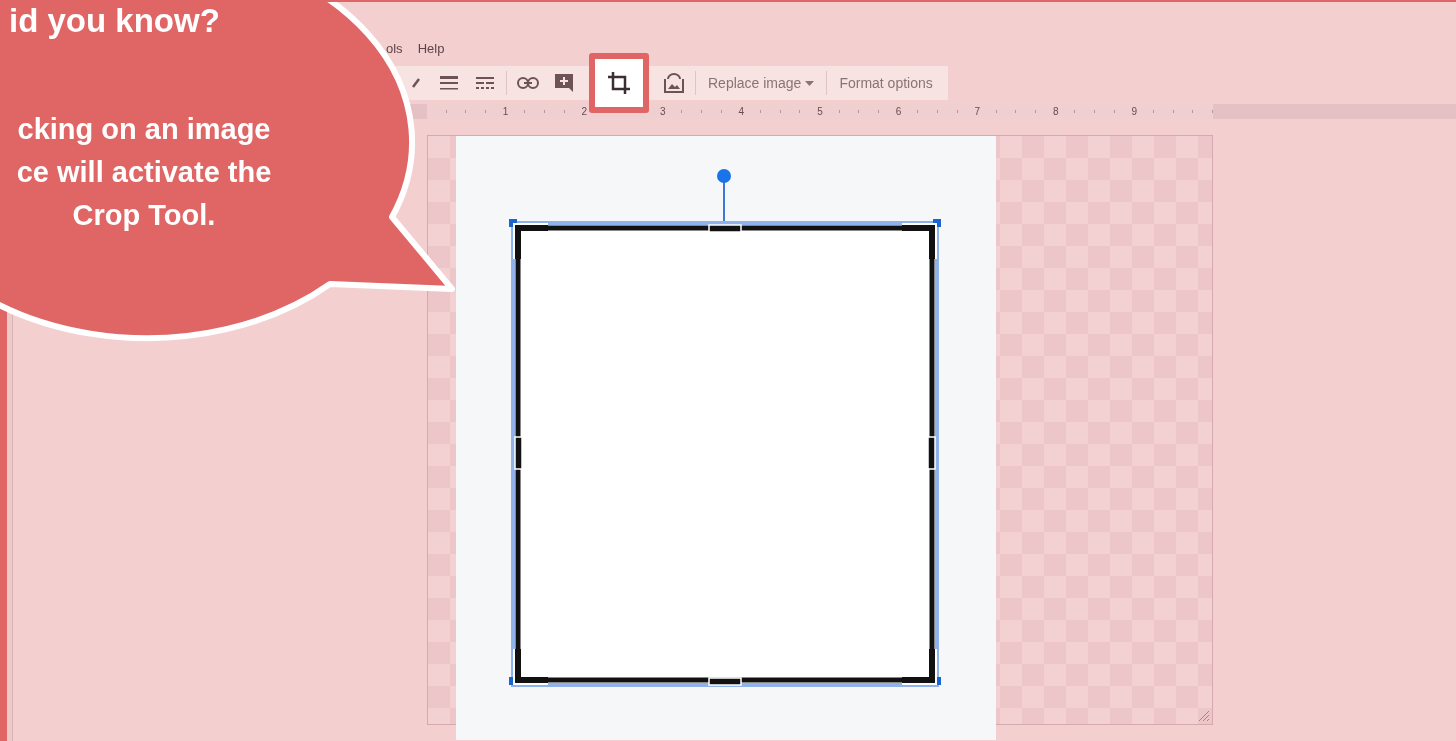 The width and height of the screenshot is (1456, 741). I want to click on crop-button, so click(619, 83).